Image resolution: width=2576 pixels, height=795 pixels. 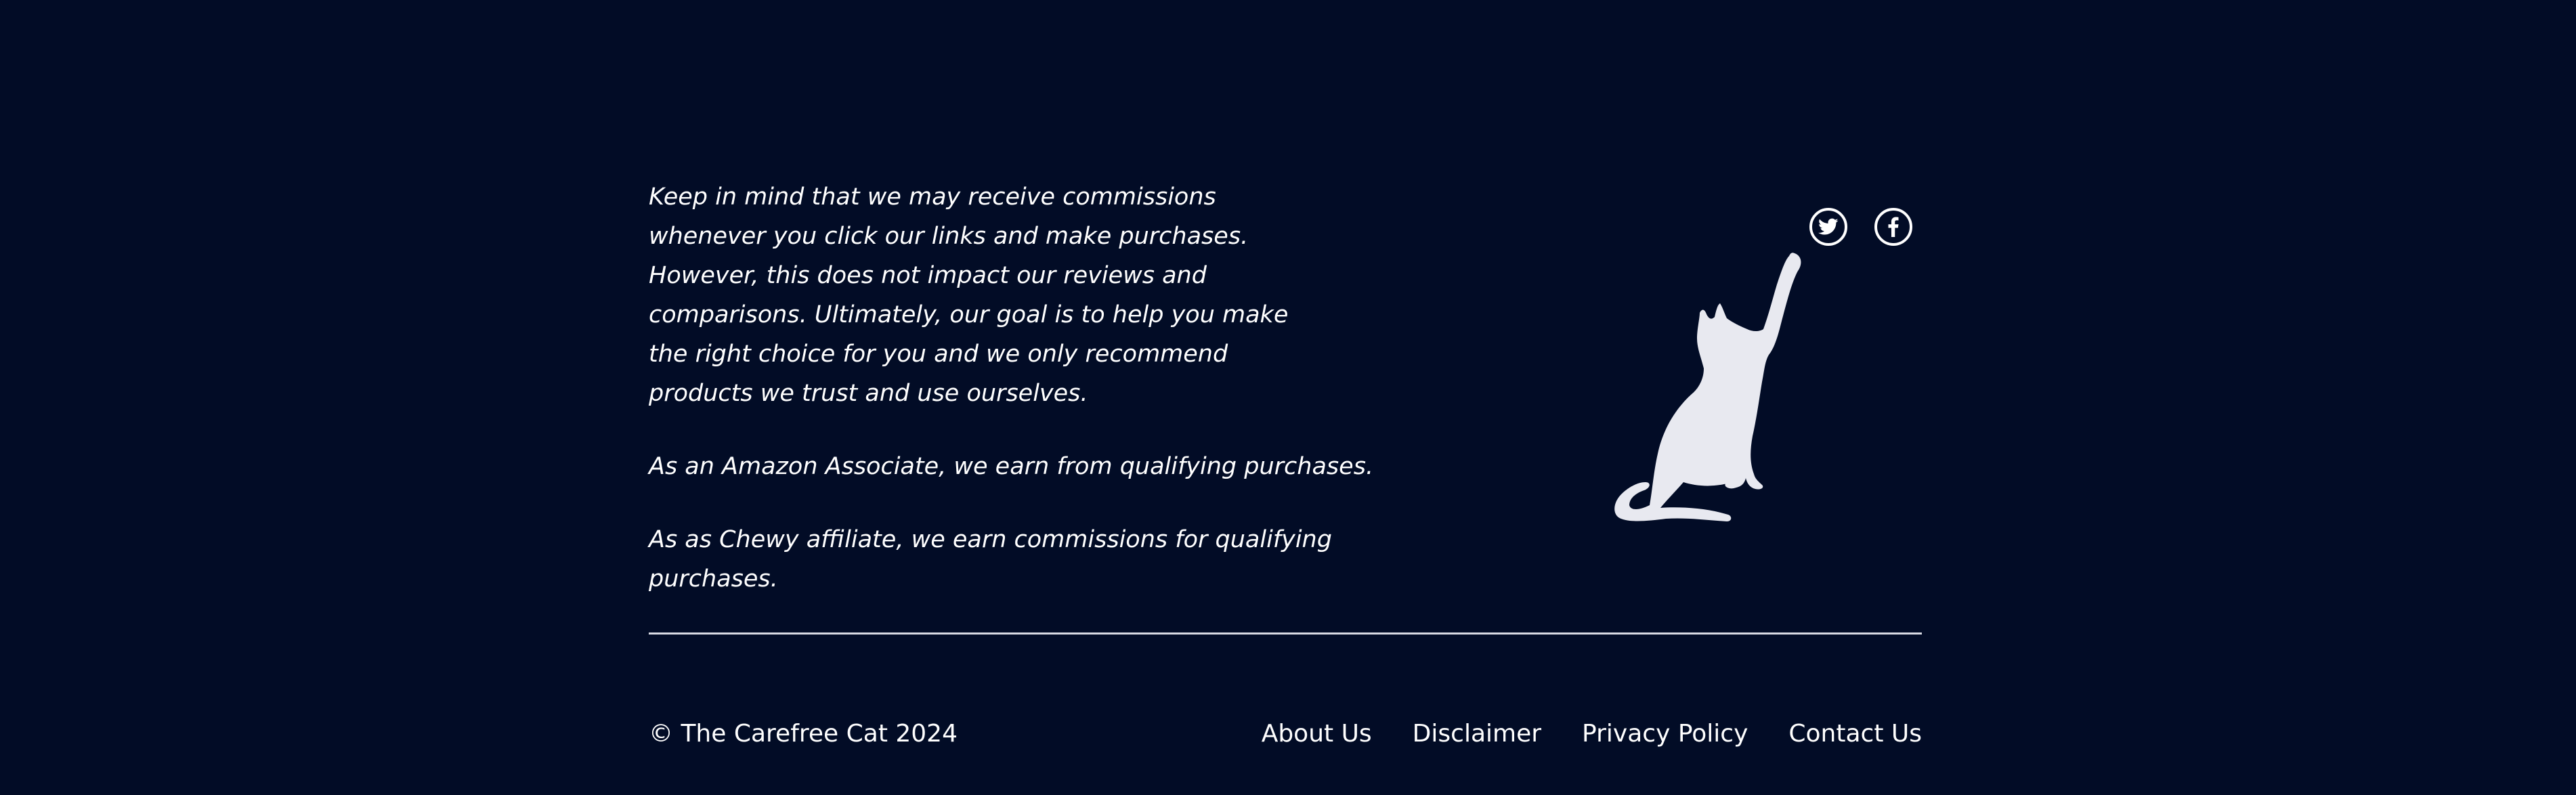 I want to click on facebook-icon, so click(x=1893, y=227).